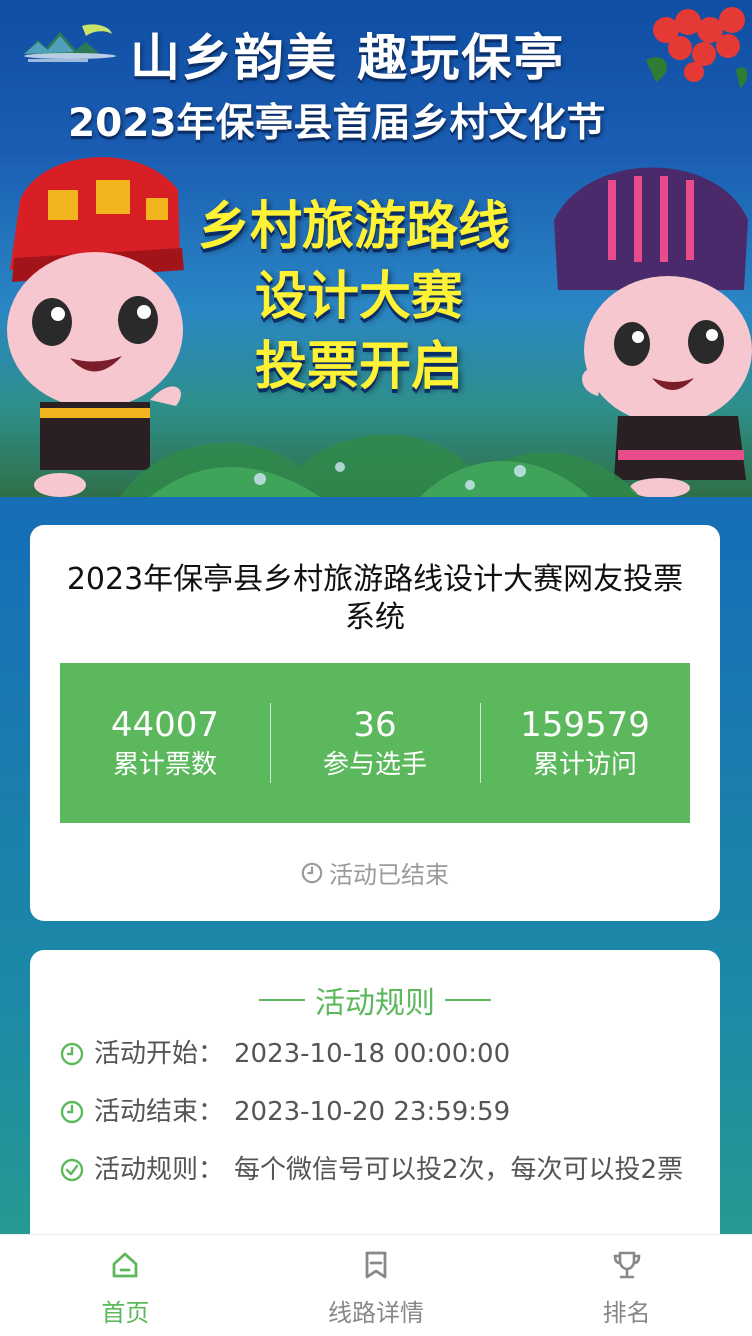 This screenshot has width=752, height=1336. I want to click on rule-end-time: 活动结束： 2023-10-20 23:59:59, so click(380, 1112).